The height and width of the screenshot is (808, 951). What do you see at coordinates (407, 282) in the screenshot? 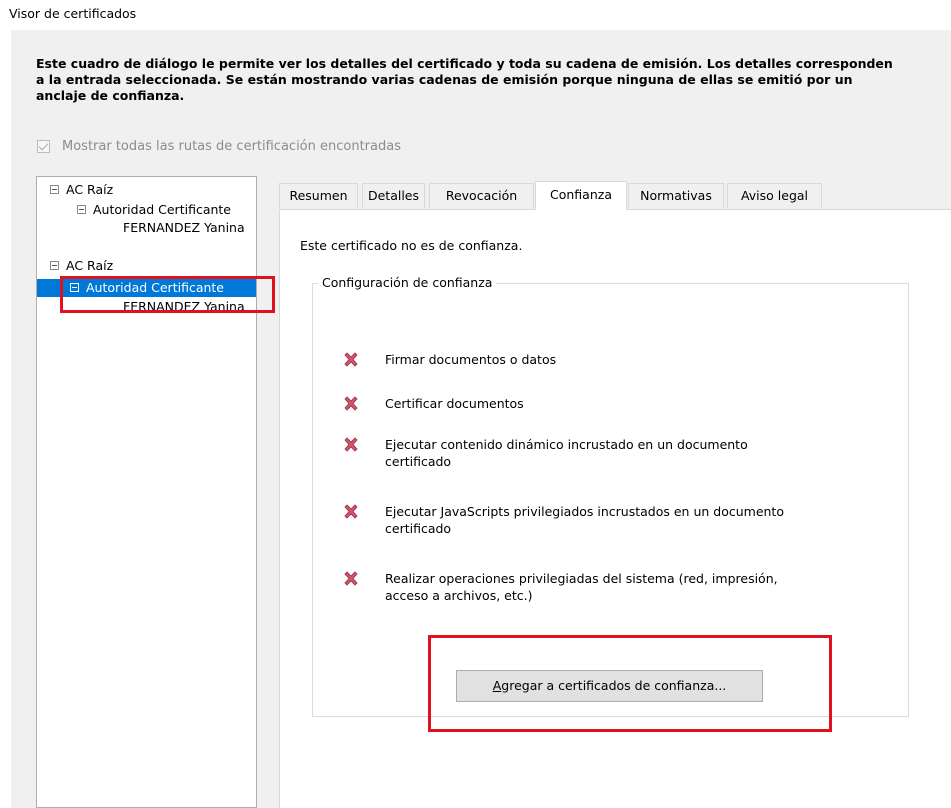
I see `trust-settings-title: Configuración de confianza` at bounding box center [407, 282].